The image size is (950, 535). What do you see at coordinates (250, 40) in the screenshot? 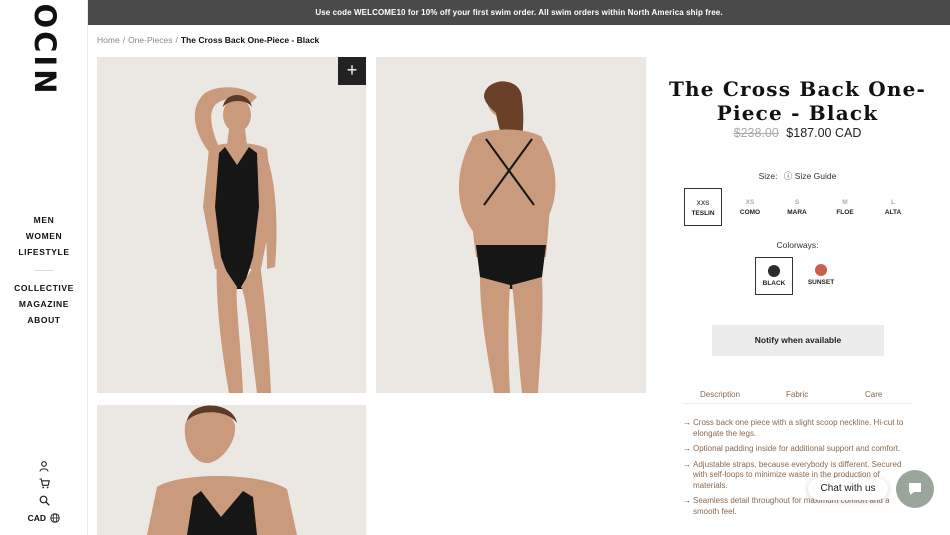
I see `breadcrumb-current: The Cross Back One-Piece - Black` at bounding box center [250, 40].